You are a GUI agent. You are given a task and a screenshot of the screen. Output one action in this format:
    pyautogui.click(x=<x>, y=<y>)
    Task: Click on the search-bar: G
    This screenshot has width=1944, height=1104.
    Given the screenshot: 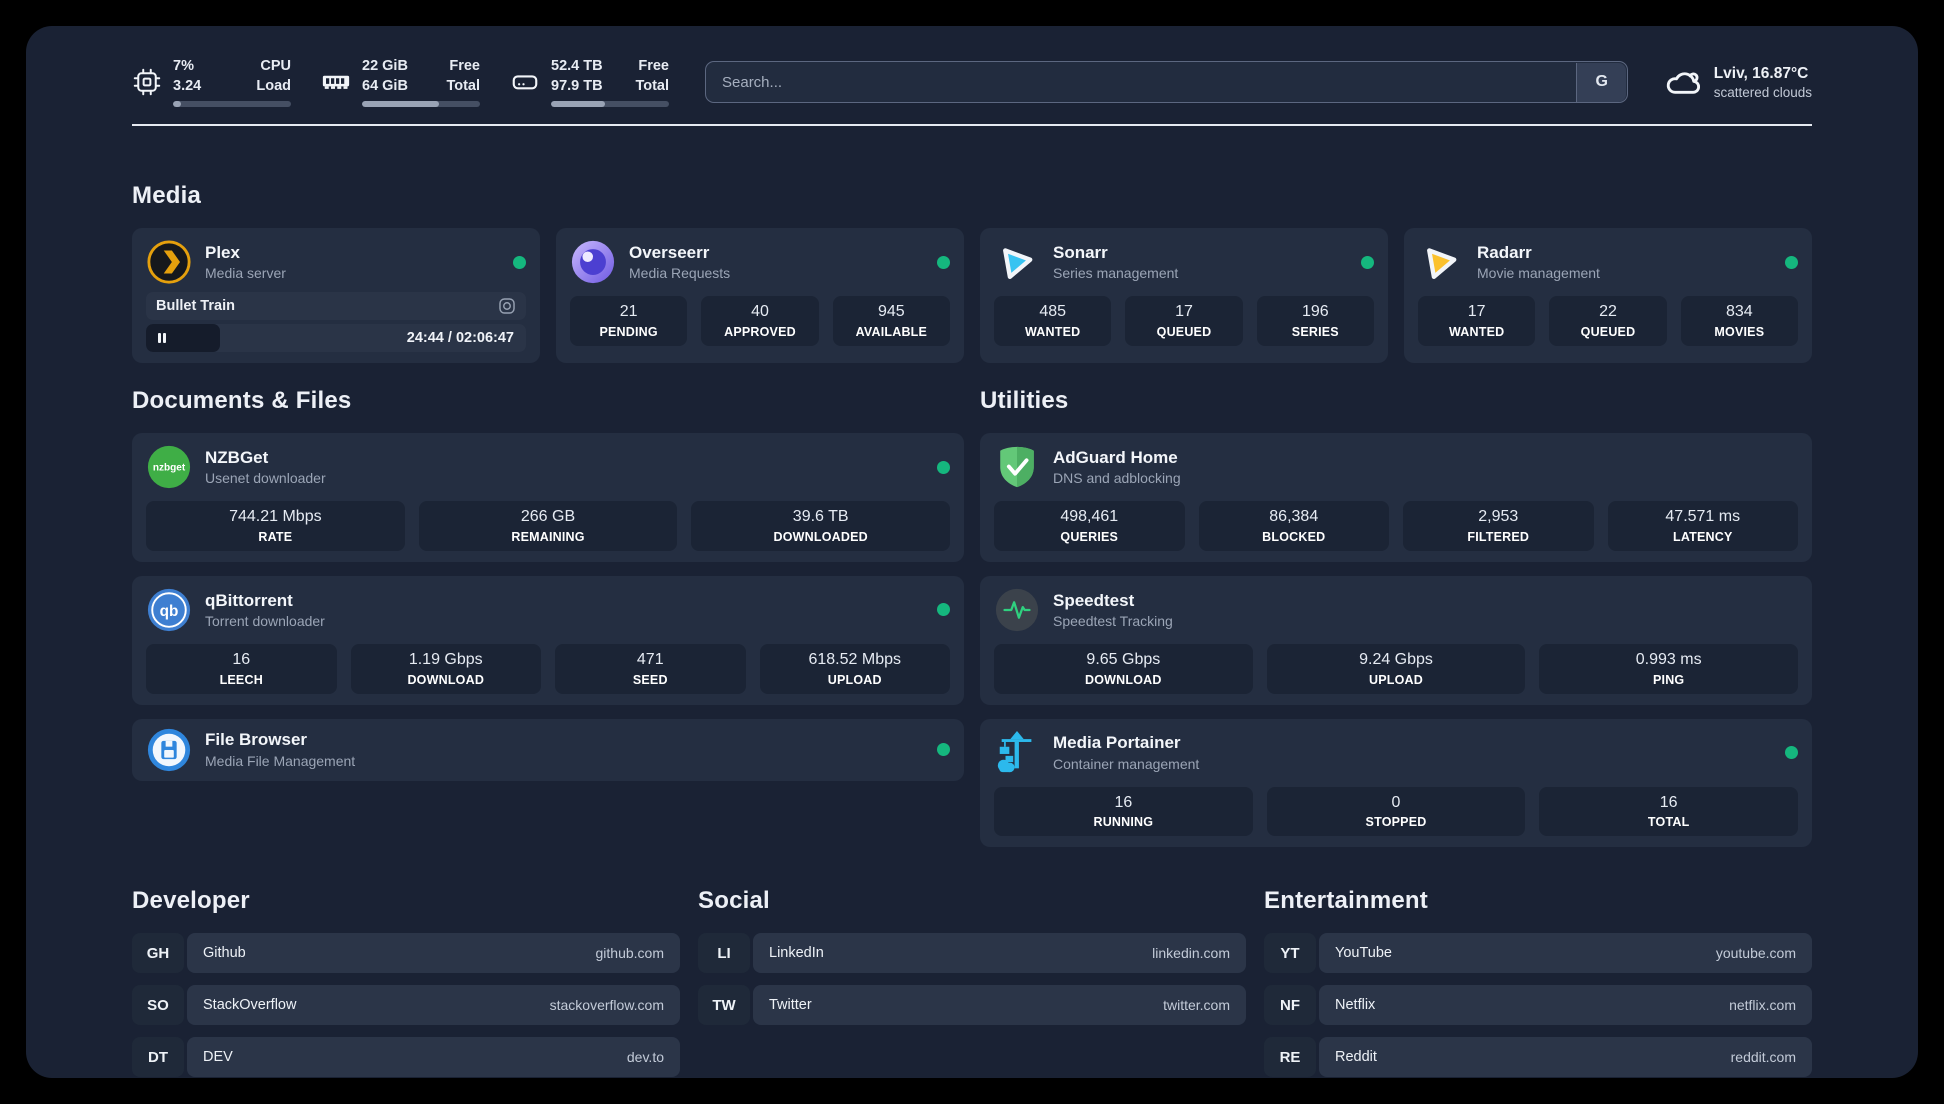 What is the action you would take?
    pyautogui.click(x=1166, y=82)
    